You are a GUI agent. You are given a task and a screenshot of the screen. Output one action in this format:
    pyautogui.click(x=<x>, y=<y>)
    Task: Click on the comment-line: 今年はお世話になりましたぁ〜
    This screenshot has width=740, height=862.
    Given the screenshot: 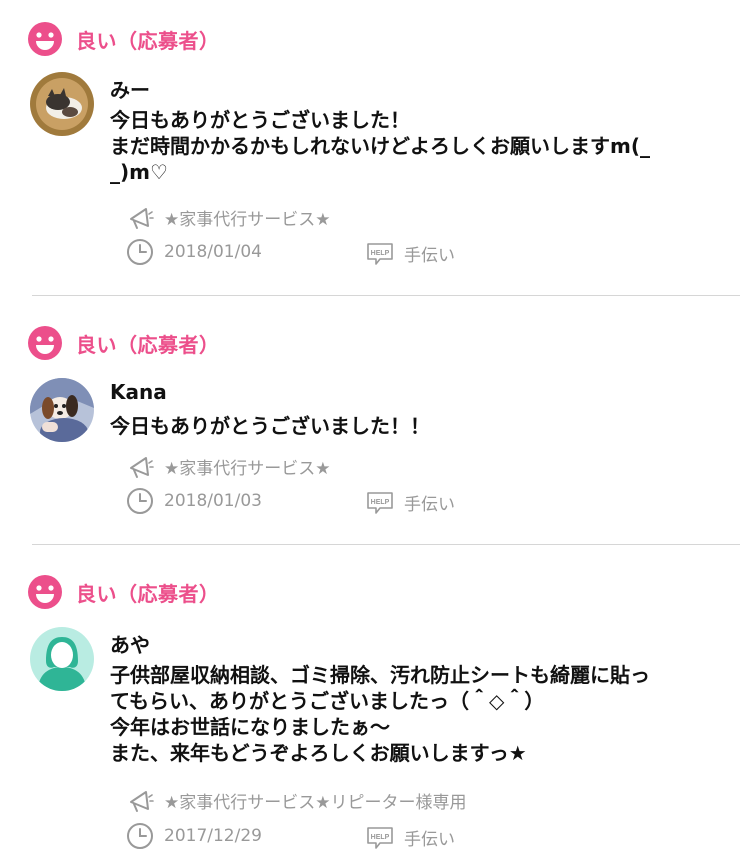 What is the action you would take?
    pyautogui.click(x=250, y=727)
    